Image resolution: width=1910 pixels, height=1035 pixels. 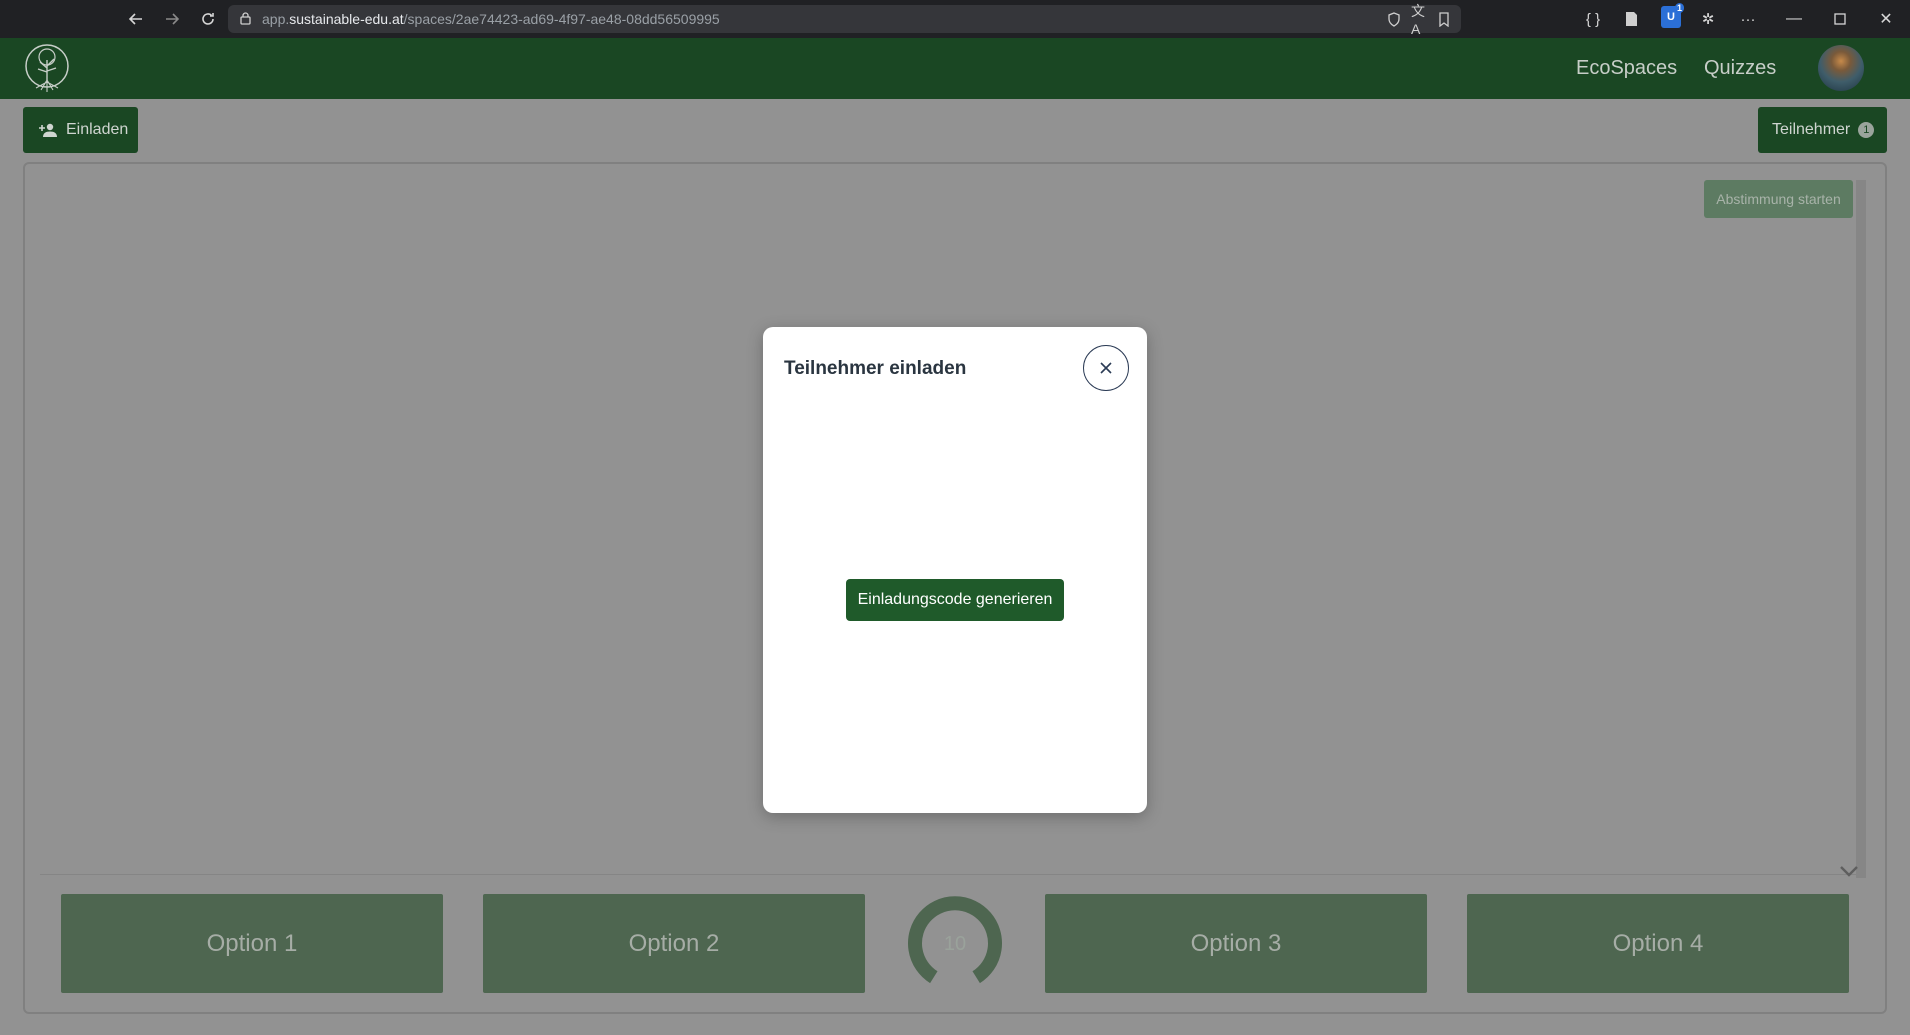 I want to click on invite-button: Einladen, so click(x=80, y=130).